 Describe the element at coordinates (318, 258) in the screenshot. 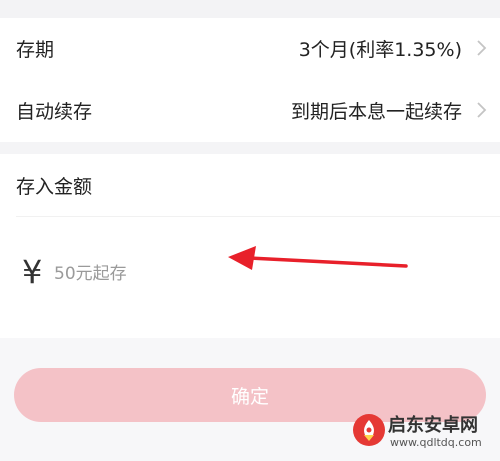

I see `red-arrow-annotation` at that location.